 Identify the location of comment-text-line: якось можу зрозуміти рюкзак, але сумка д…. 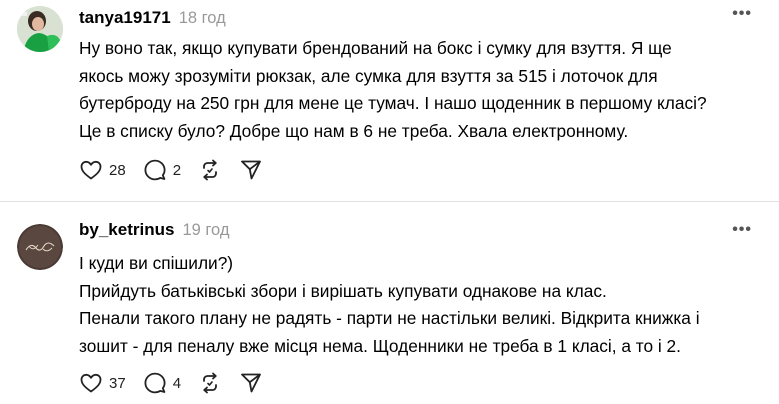
(368, 75).